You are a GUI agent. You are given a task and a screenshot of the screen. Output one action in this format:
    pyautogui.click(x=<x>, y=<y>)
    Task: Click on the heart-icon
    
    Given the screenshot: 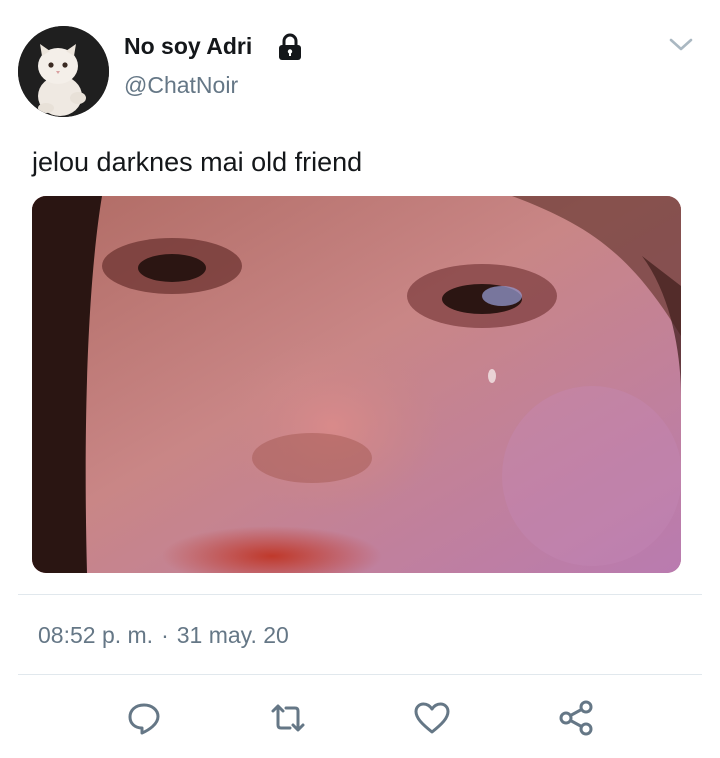 What is the action you would take?
    pyautogui.click(x=432, y=718)
    